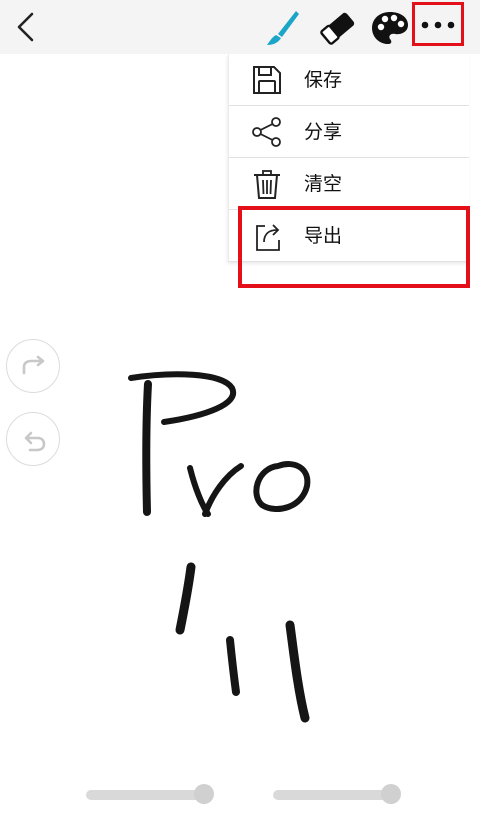  I want to click on top-toolbar, so click(240, 27).